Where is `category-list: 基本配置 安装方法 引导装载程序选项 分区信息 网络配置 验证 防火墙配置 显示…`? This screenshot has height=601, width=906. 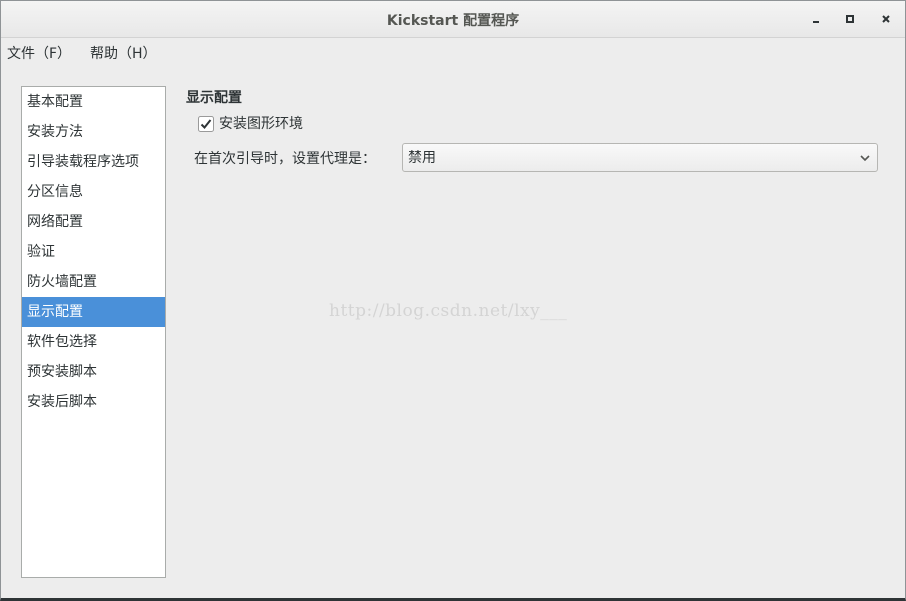
category-list: 基本配置 安装方法 引导装载程序选项 分区信息 网络配置 验证 防火墙配置 显示… is located at coordinates (93, 332).